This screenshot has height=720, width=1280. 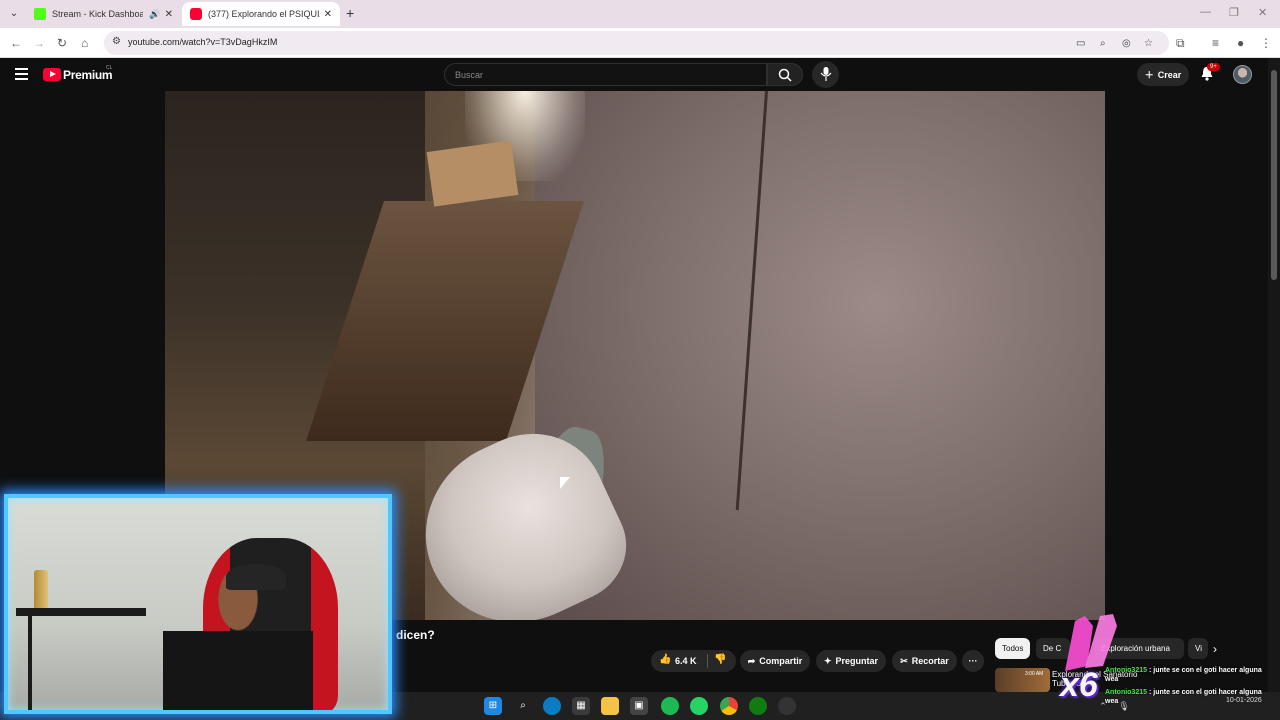 What do you see at coordinates (639, 706) in the screenshot?
I see `snipping-tool-icon: ▣` at bounding box center [639, 706].